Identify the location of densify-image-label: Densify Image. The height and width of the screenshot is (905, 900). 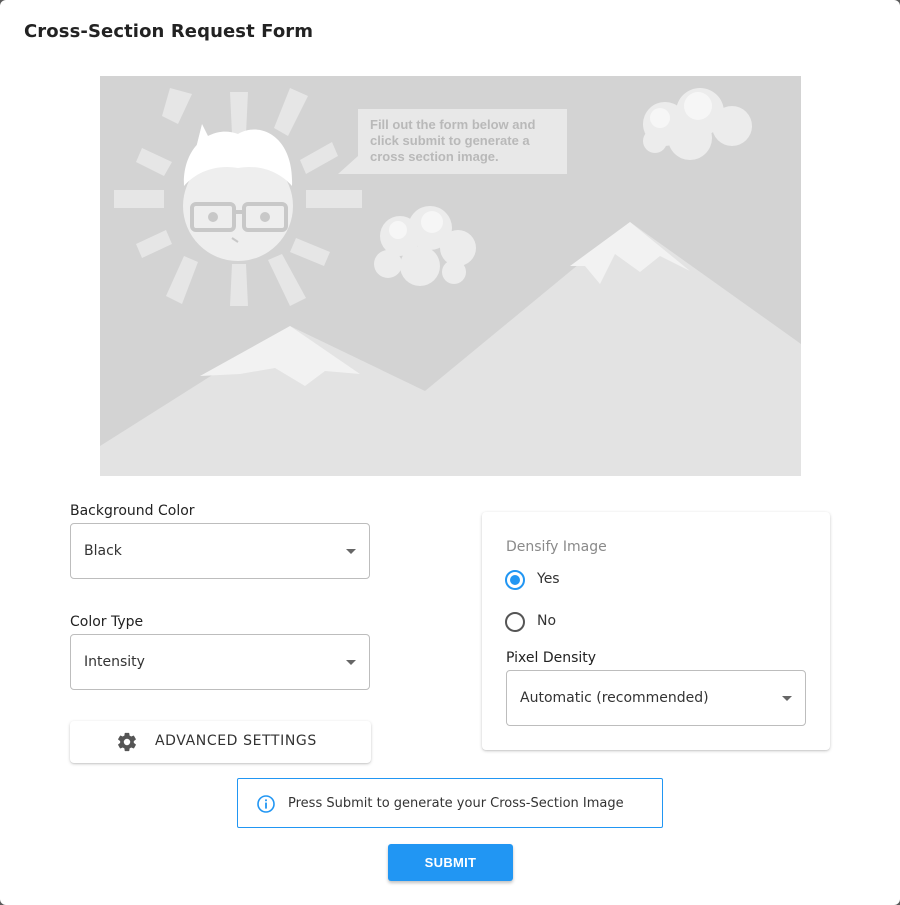
(556, 547).